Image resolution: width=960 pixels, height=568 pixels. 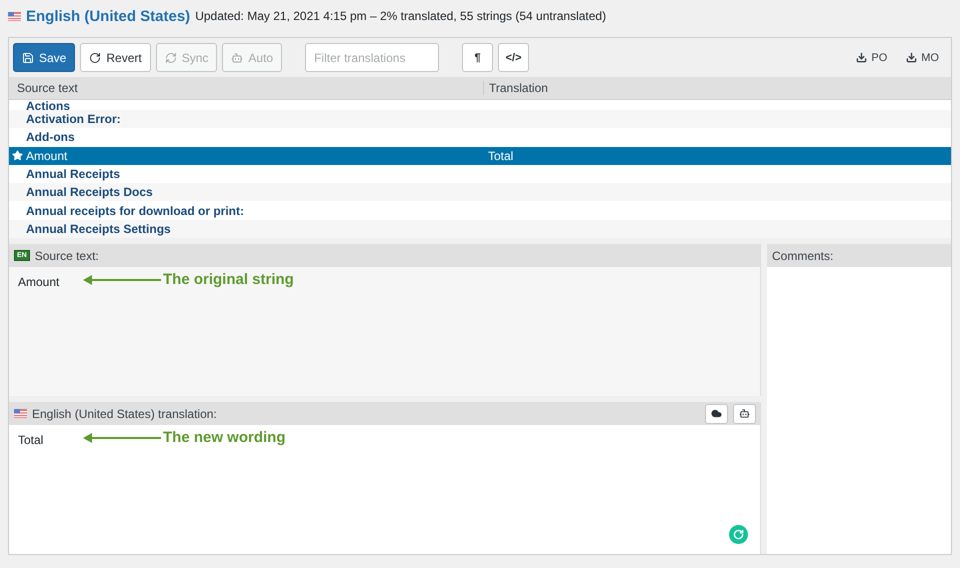 What do you see at coordinates (115, 57) in the screenshot?
I see `revert-button: Revert` at bounding box center [115, 57].